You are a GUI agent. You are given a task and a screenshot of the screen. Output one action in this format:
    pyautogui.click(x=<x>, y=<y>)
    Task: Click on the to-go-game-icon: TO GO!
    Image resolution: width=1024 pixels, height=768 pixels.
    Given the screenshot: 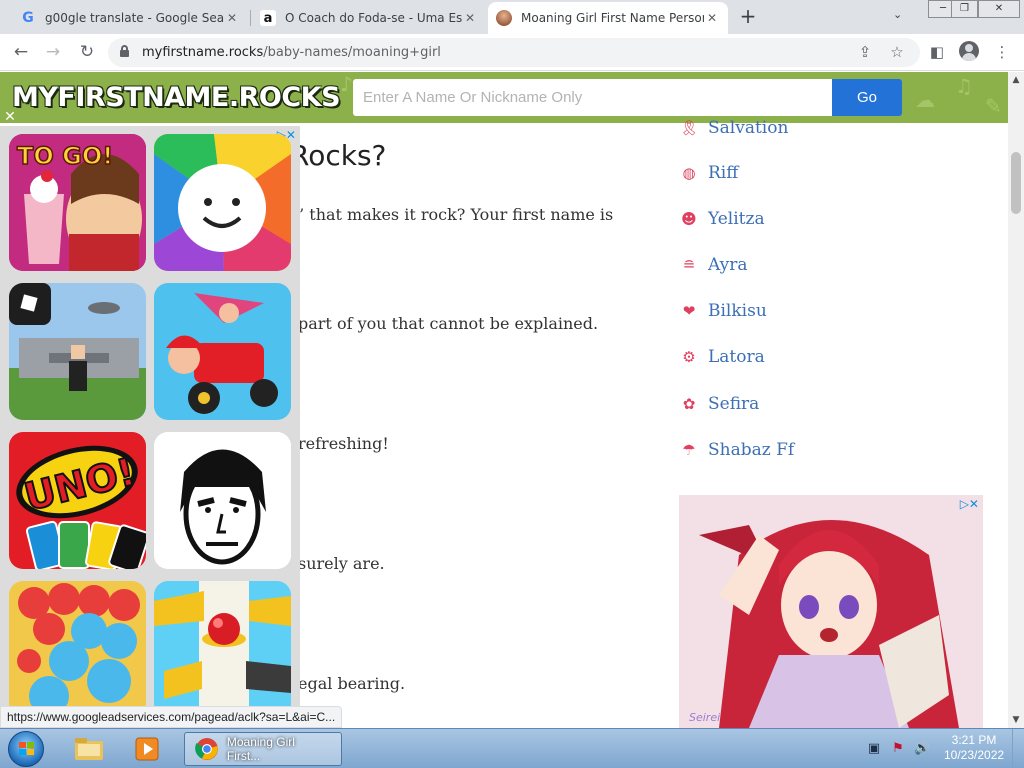 What is the action you would take?
    pyautogui.click(x=77, y=202)
    